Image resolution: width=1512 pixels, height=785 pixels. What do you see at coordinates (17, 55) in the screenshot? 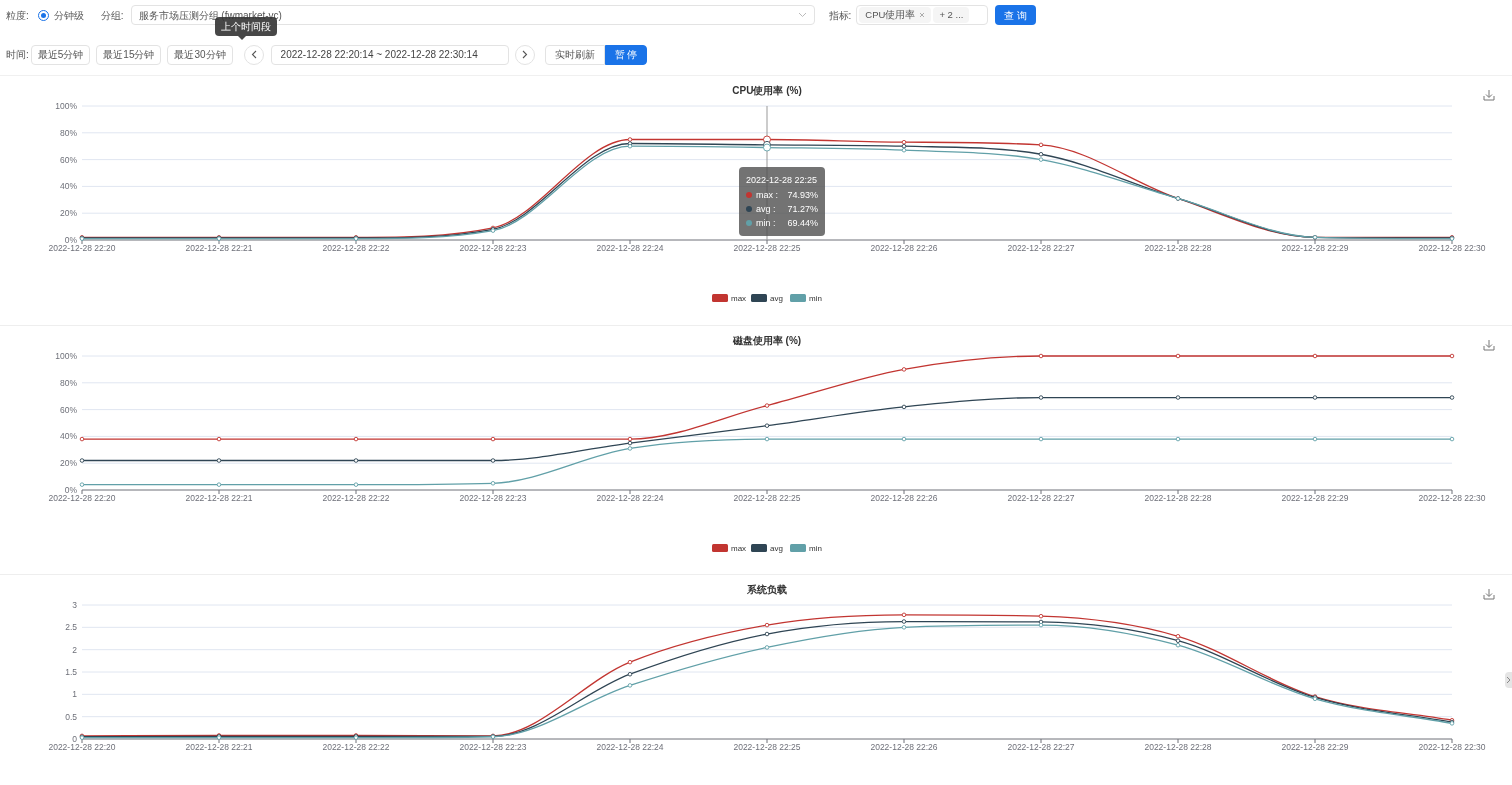
I see `field-label: 时间:` at bounding box center [17, 55].